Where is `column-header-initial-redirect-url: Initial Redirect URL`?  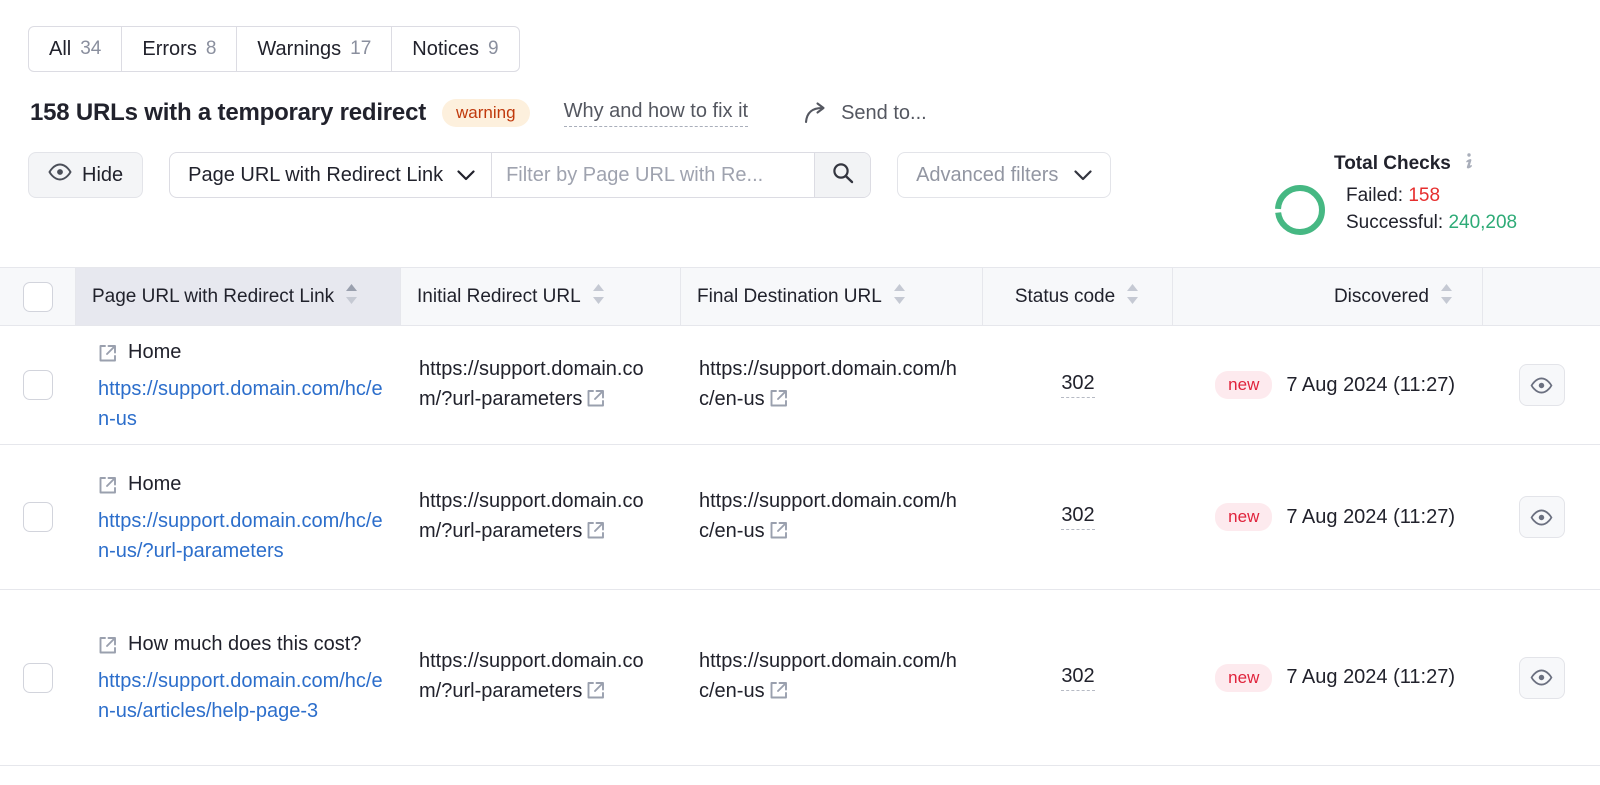
column-header-initial-redirect-url: Initial Redirect URL is located at coordinates (541, 296).